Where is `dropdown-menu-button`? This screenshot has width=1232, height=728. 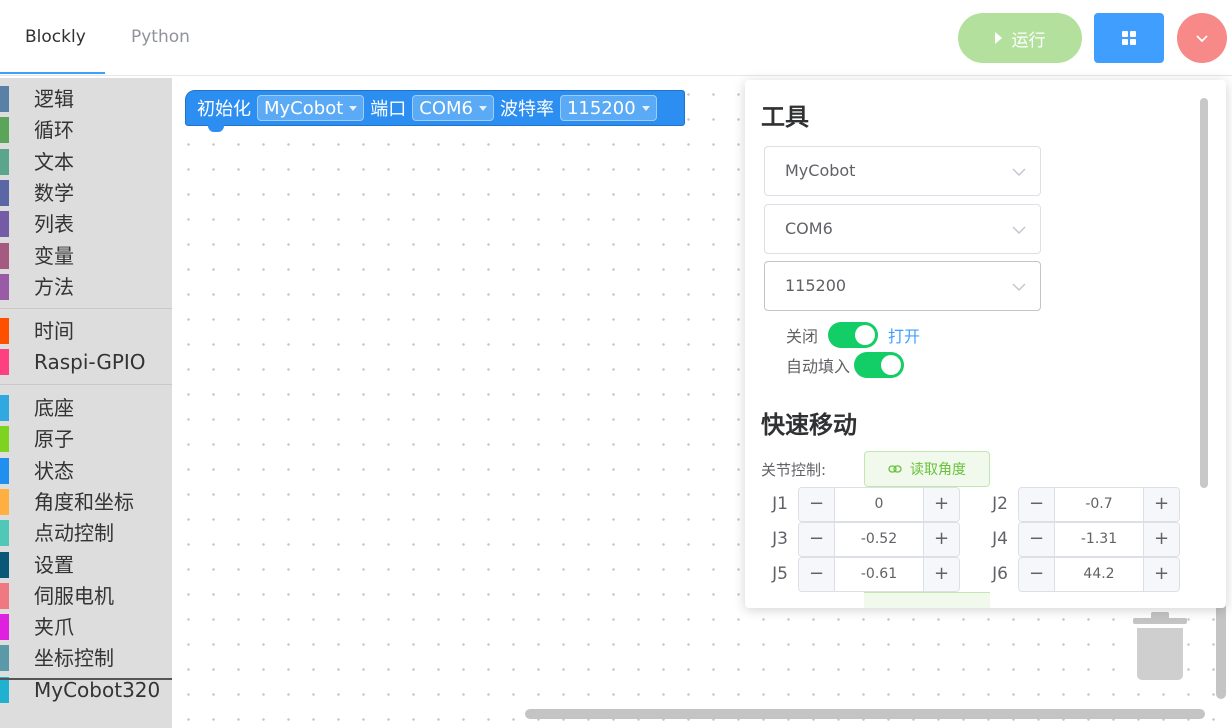
dropdown-menu-button is located at coordinates (1202, 38).